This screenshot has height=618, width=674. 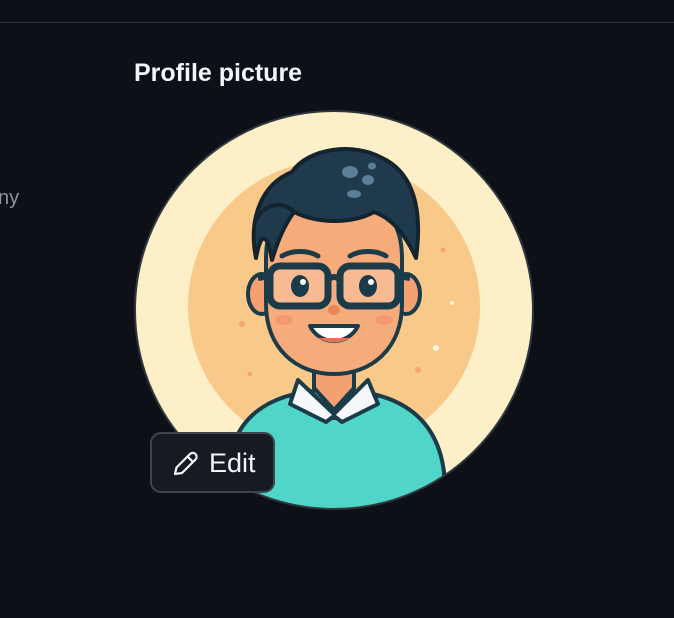 I want to click on pencil-icon, so click(x=186, y=463).